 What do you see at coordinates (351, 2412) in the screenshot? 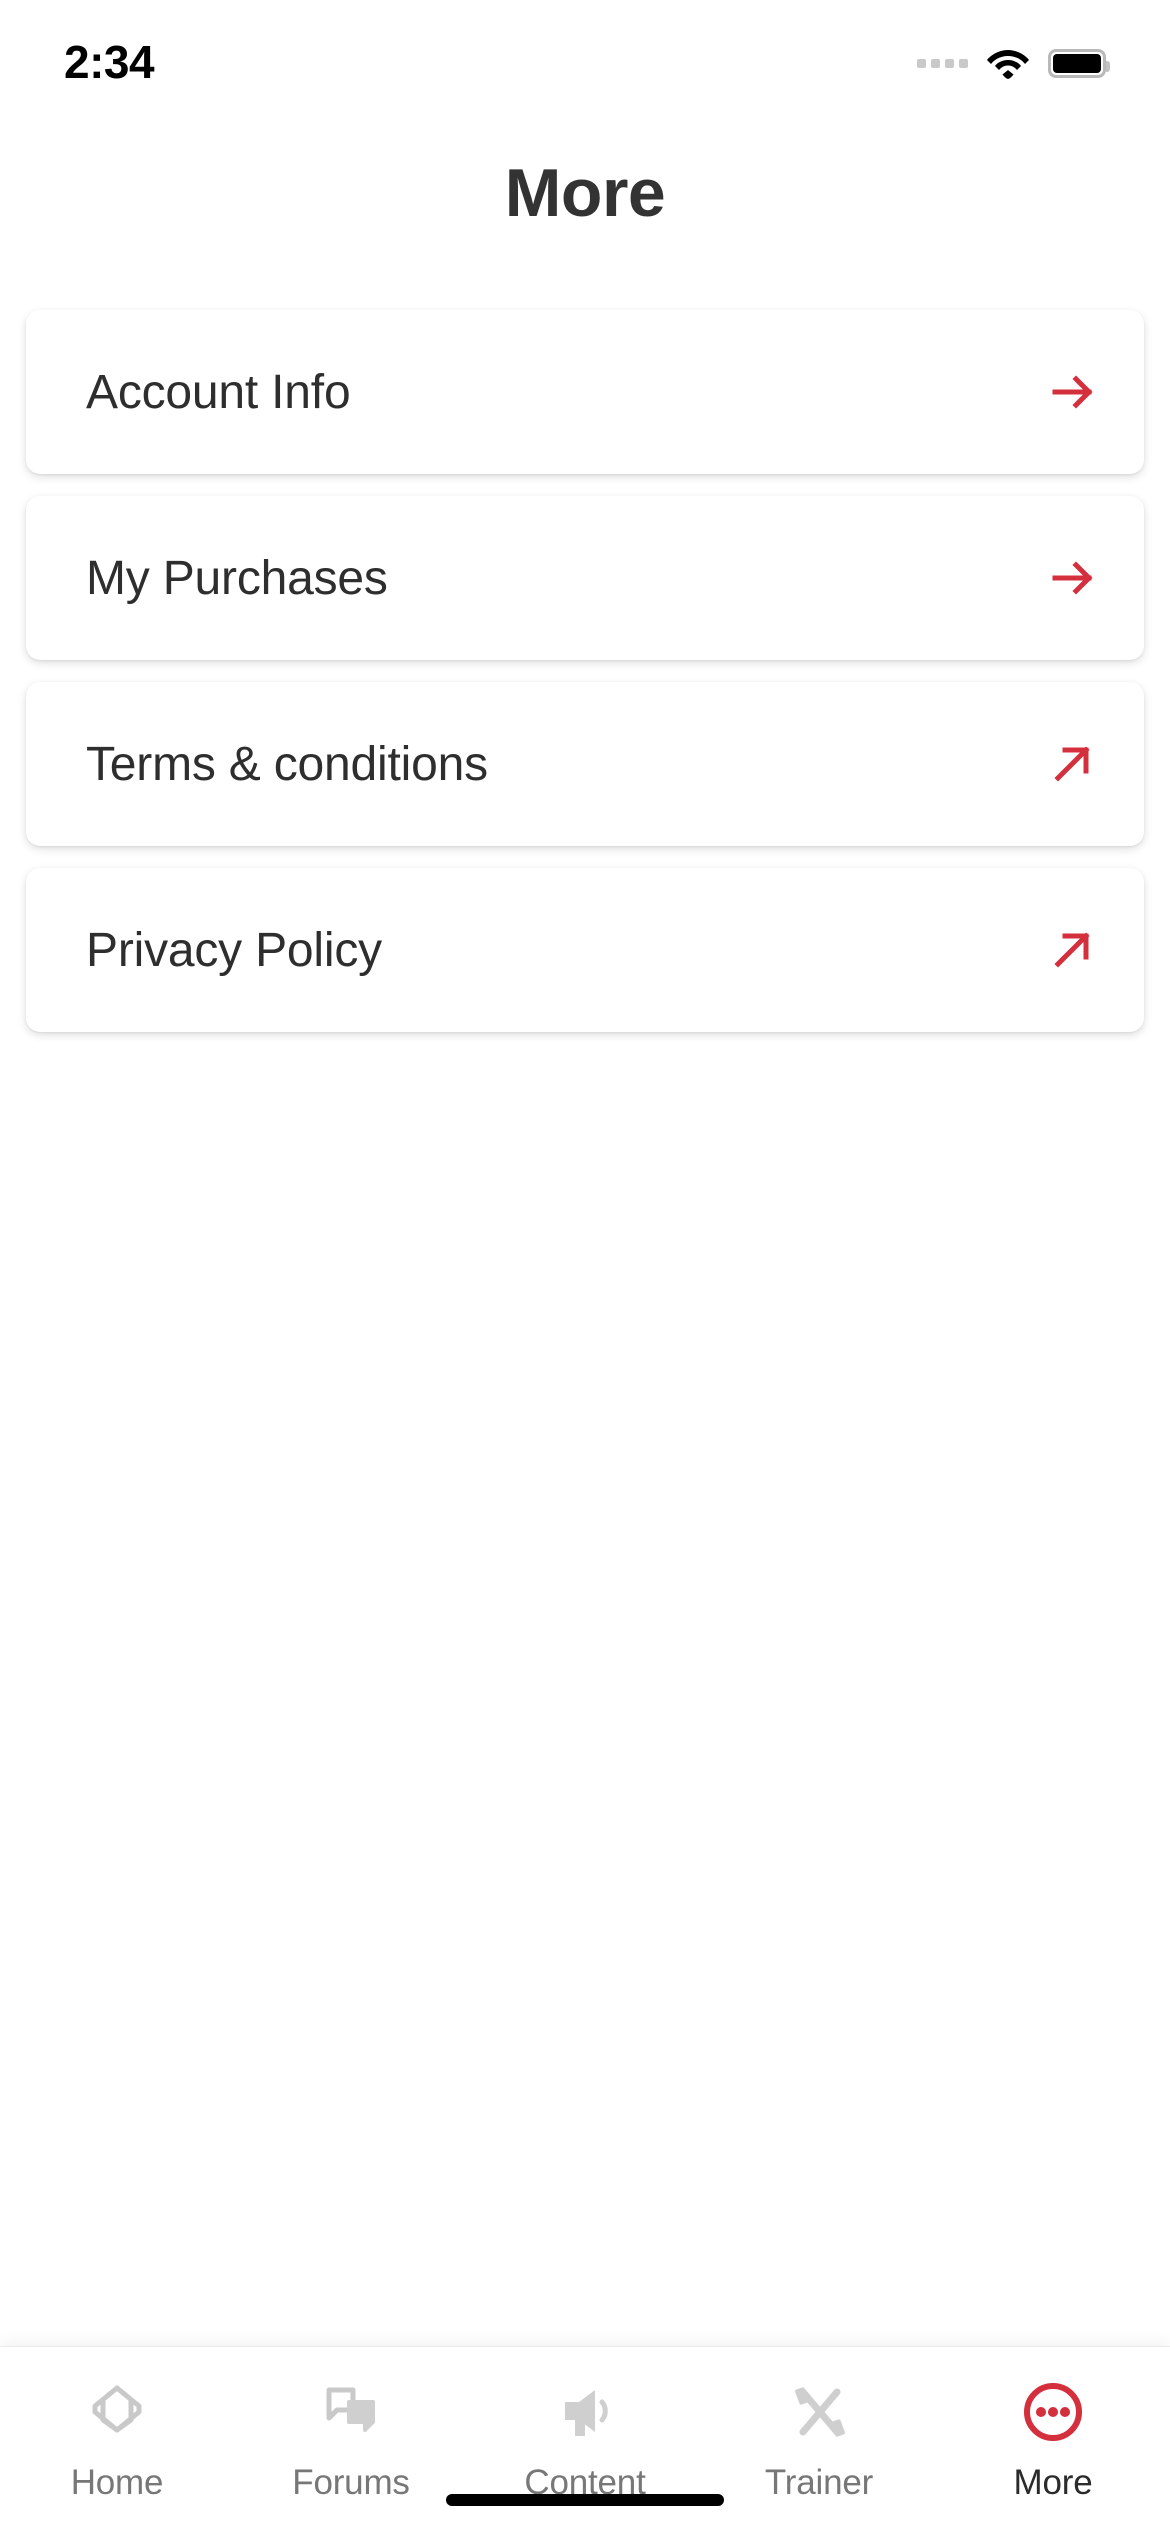
I see `chat-bubbles-icon` at bounding box center [351, 2412].